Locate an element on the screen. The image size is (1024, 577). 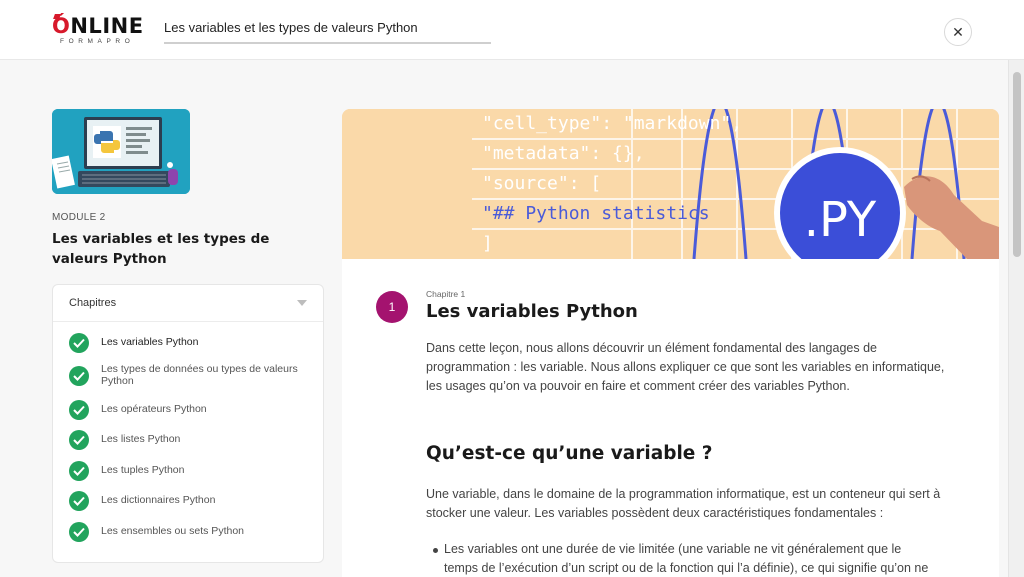
python-laptop-illustration is located at coordinates (121, 151).